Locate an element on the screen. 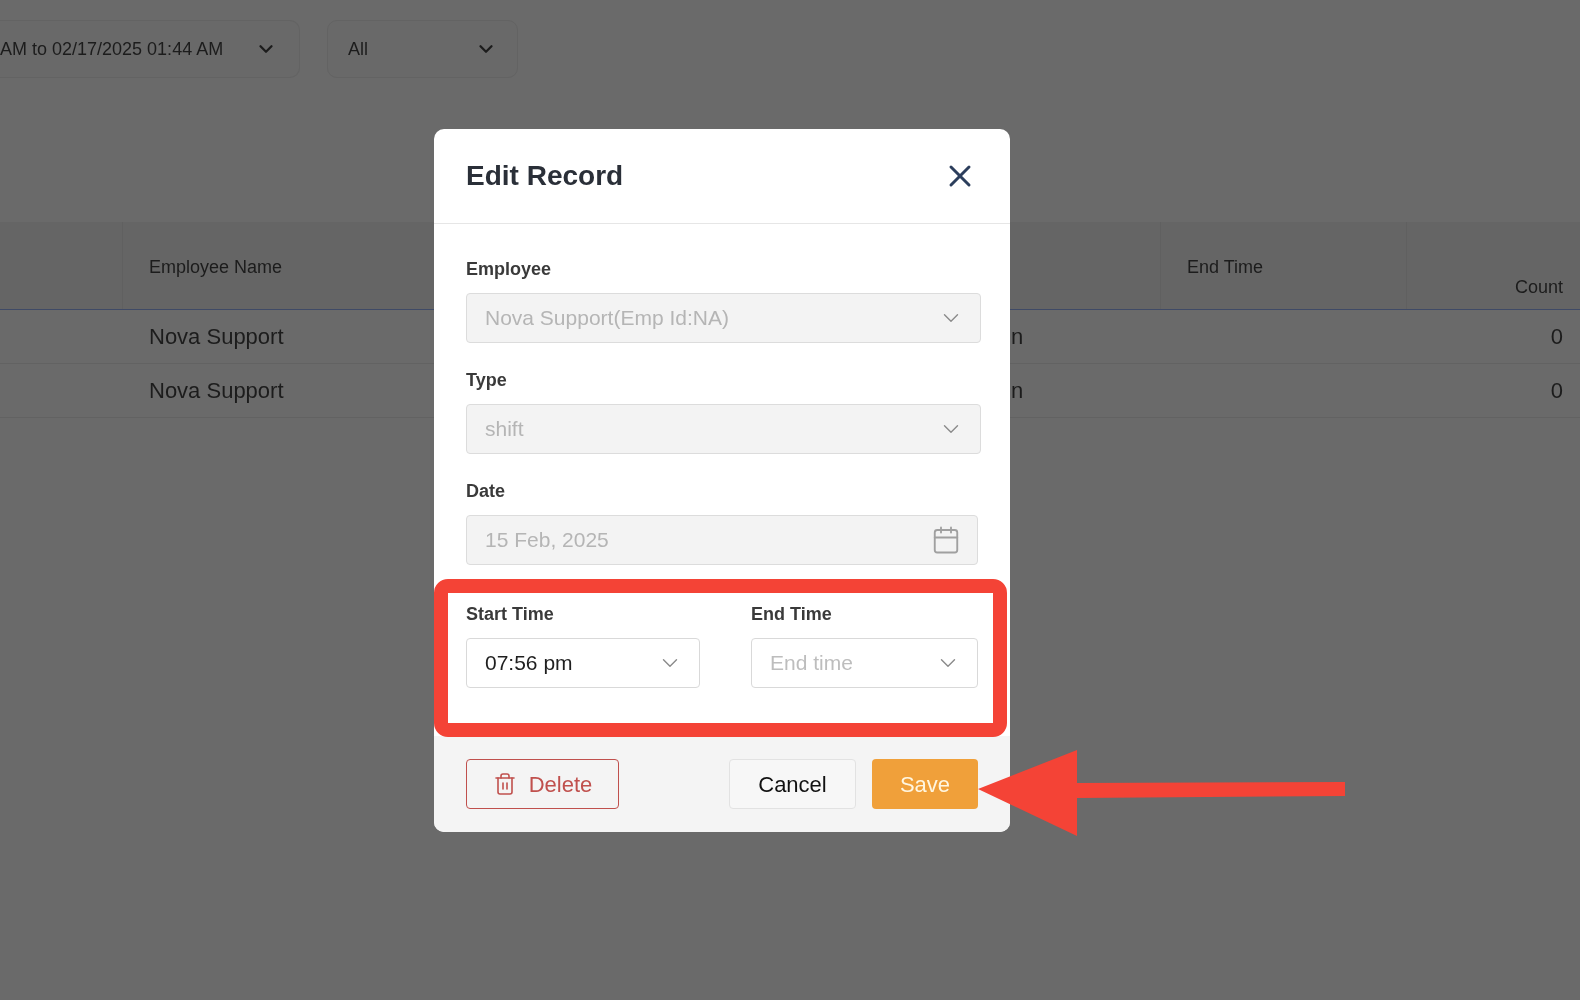  filter-dropdown: All is located at coordinates (422, 49).